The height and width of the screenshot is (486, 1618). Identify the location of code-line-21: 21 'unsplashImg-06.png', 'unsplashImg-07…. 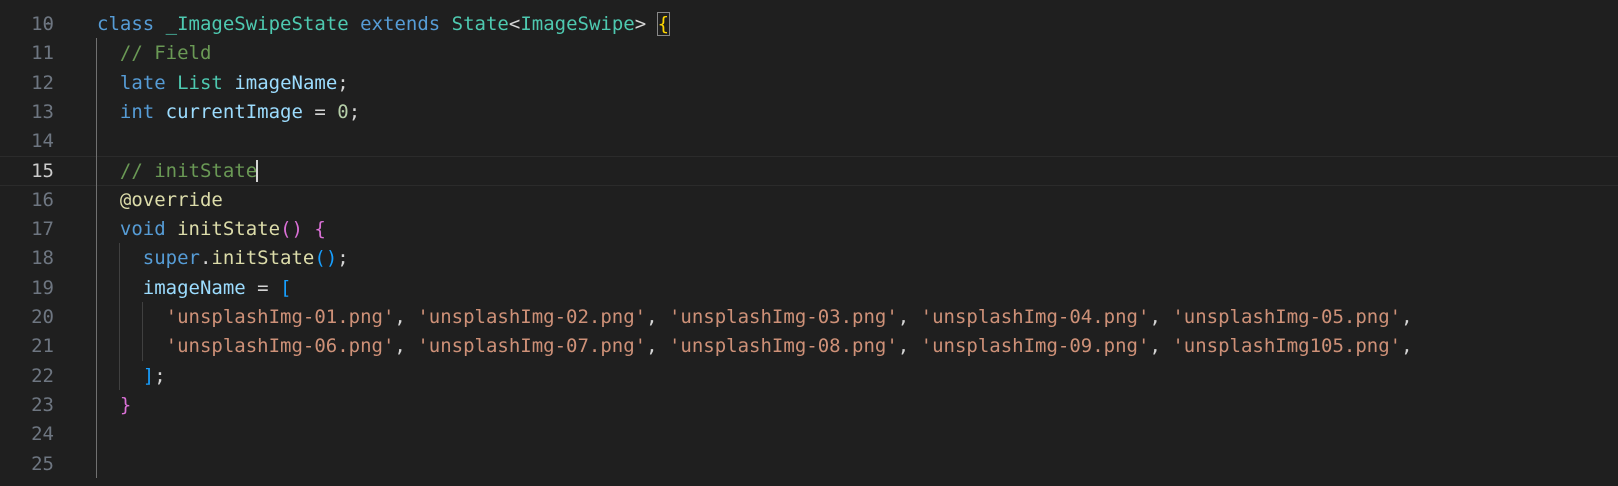
(809, 346).